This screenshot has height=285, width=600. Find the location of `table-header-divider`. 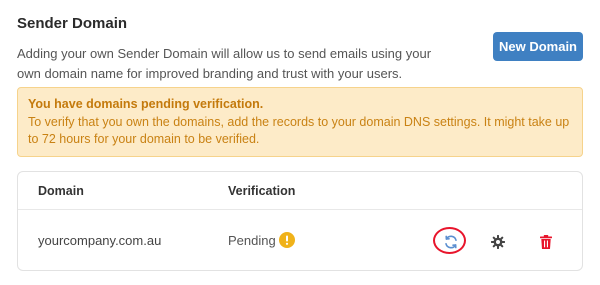

table-header-divider is located at coordinates (300, 209).